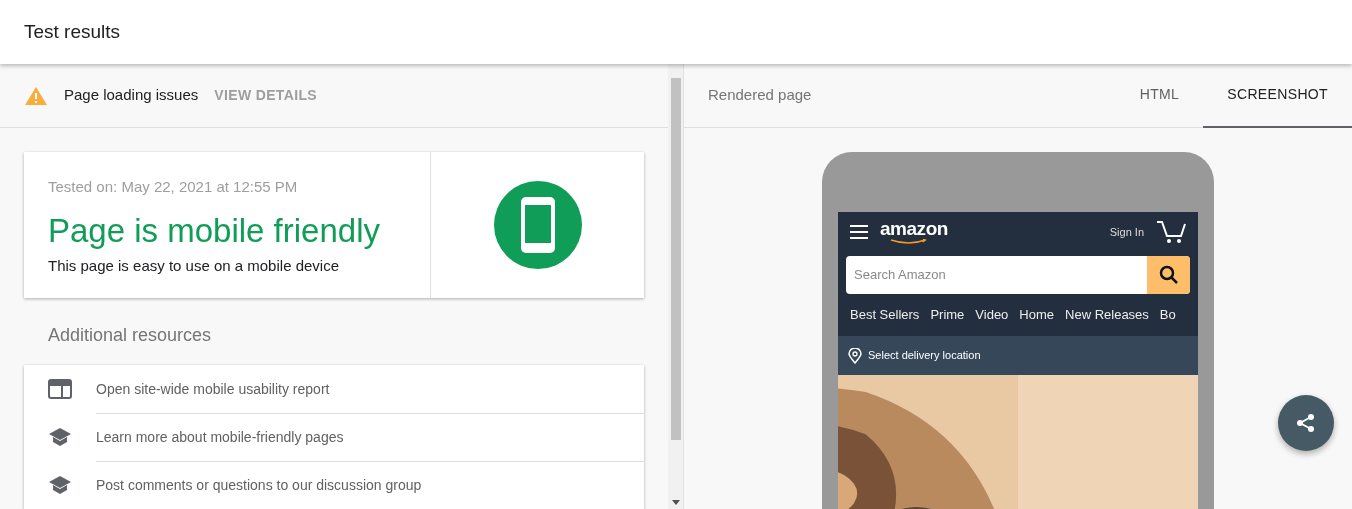 This screenshot has width=1352, height=509. I want to click on amazon-search-field: Search Amazon, so click(1018, 275).